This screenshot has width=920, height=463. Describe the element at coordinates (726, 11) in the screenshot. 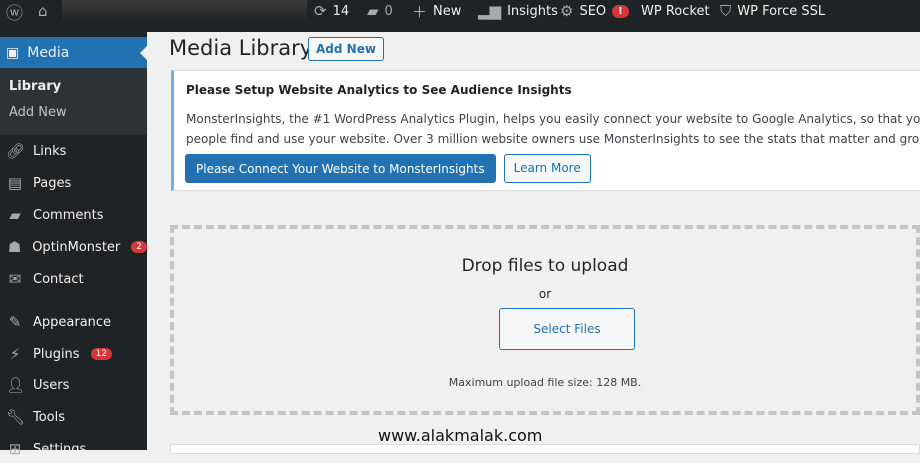

I see `shield-icon: ⛉` at that location.